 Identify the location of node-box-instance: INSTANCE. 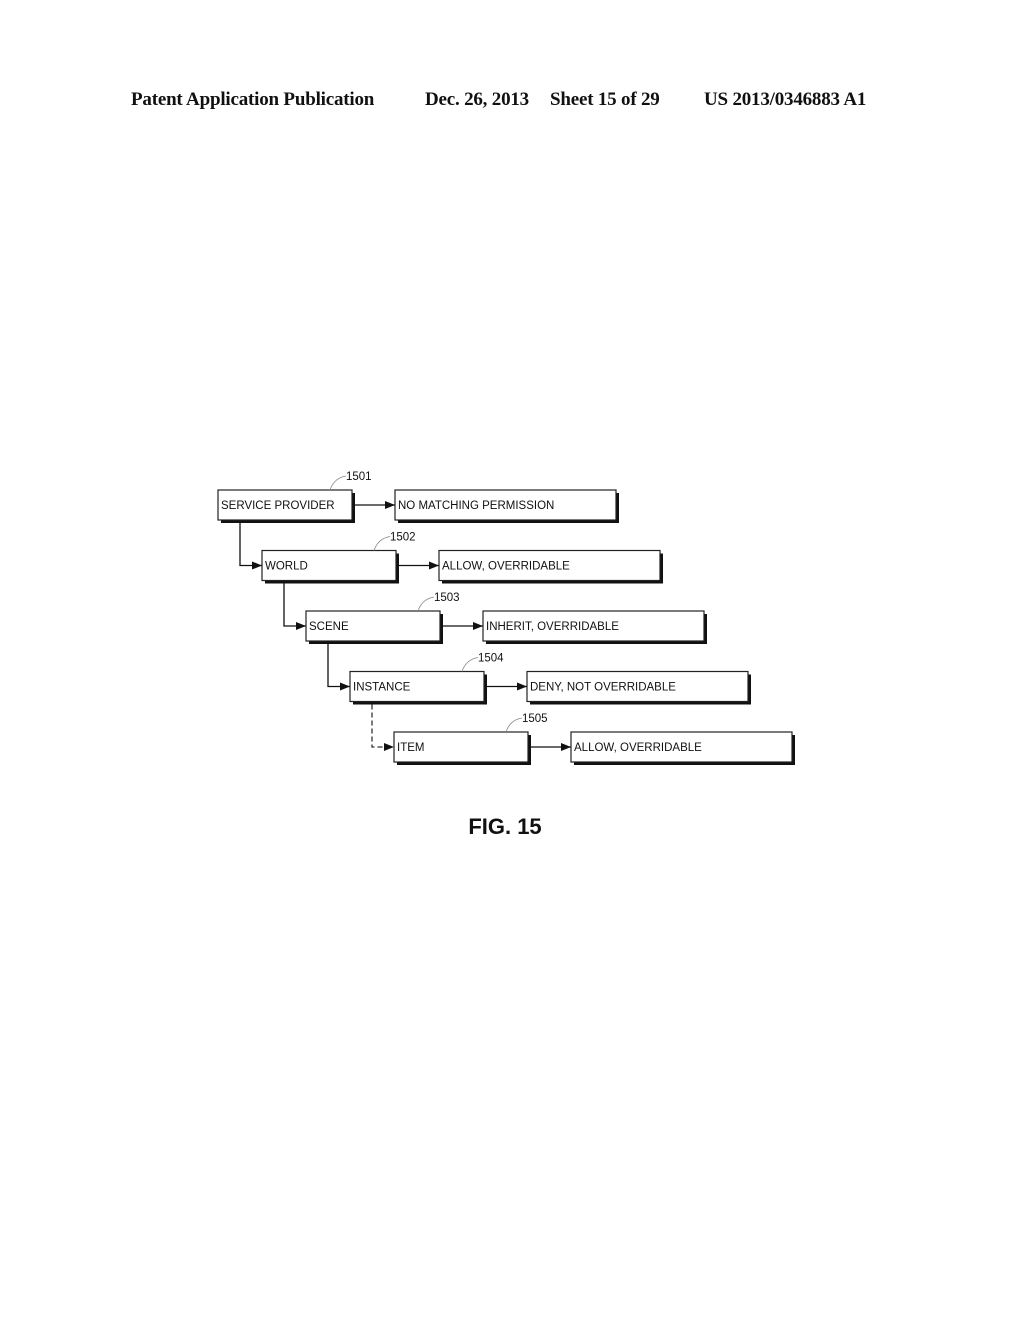
(418, 687).